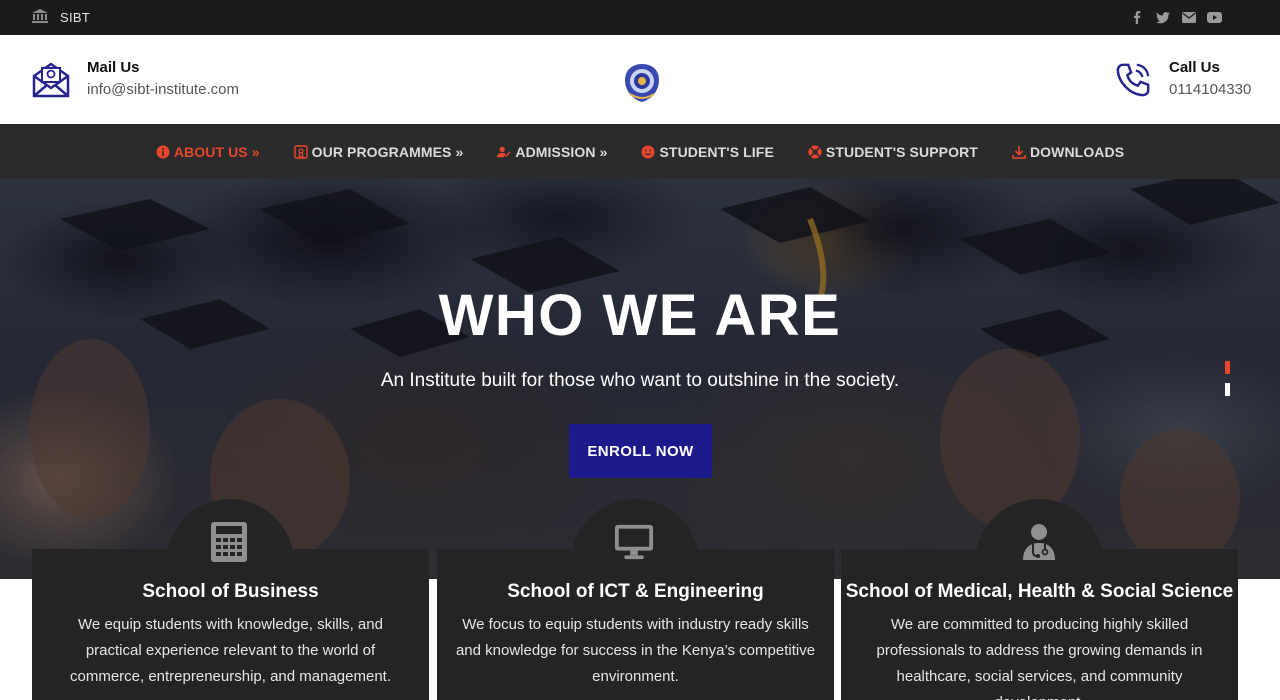  Describe the element at coordinates (635, 591) in the screenshot. I see `school-title: School of ICT & Engineering` at that location.